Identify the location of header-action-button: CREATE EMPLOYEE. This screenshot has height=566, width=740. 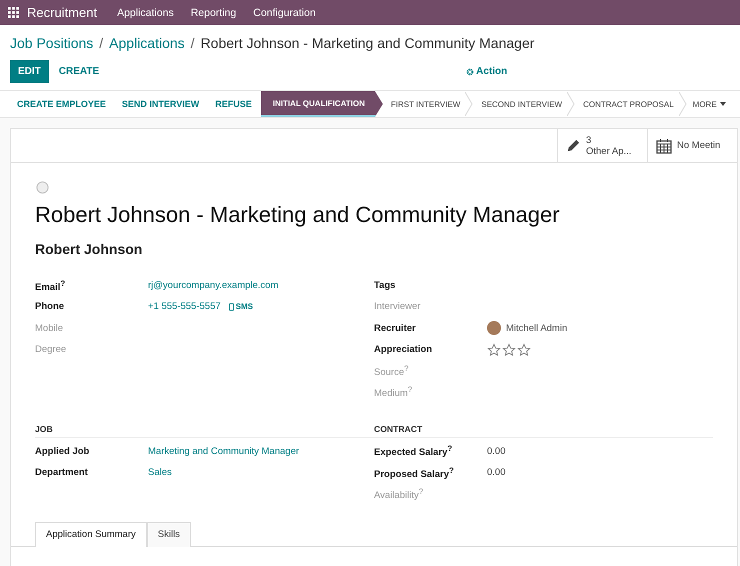
(59, 104).